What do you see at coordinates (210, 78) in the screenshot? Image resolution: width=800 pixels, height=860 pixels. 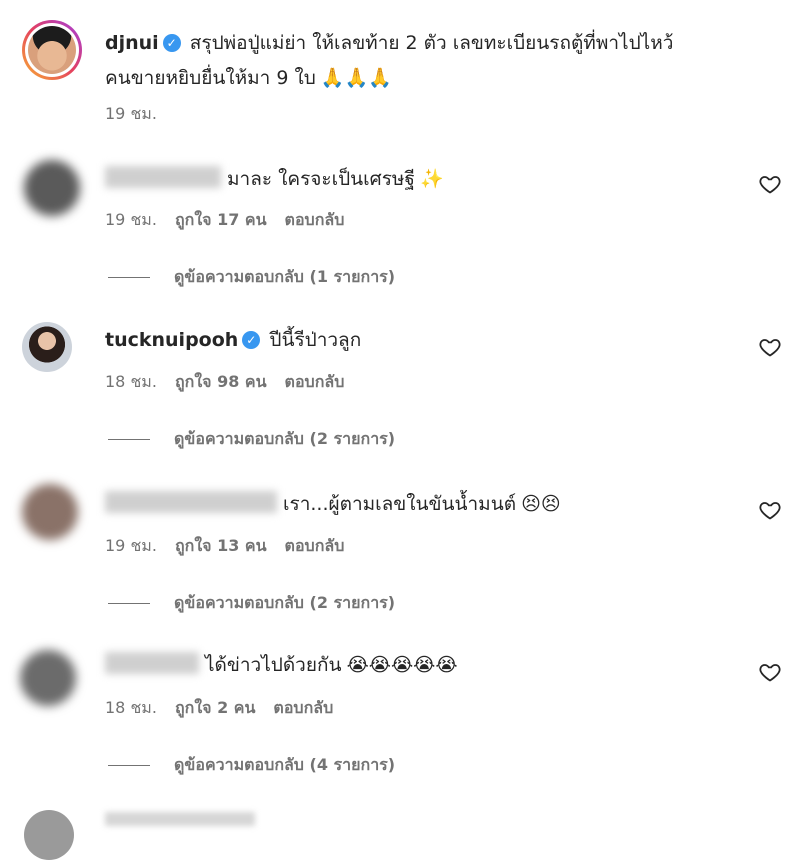 I see `caption-line2: คนขายหยิบยื่นให้มา 9 ใบ` at bounding box center [210, 78].